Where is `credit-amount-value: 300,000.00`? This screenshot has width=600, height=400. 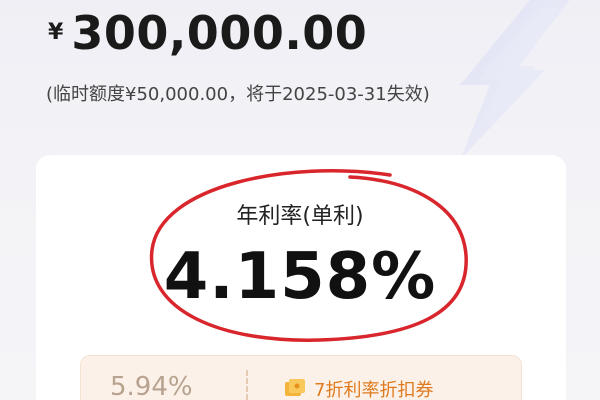
credit-amount-value: 300,000.00 is located at coordinates (219, 33).